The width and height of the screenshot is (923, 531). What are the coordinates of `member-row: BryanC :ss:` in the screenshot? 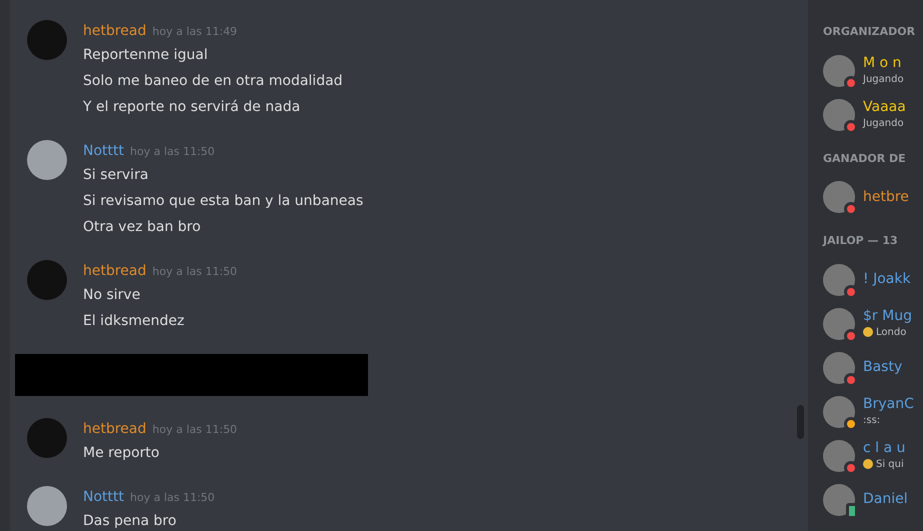 It's located at (873, 412).